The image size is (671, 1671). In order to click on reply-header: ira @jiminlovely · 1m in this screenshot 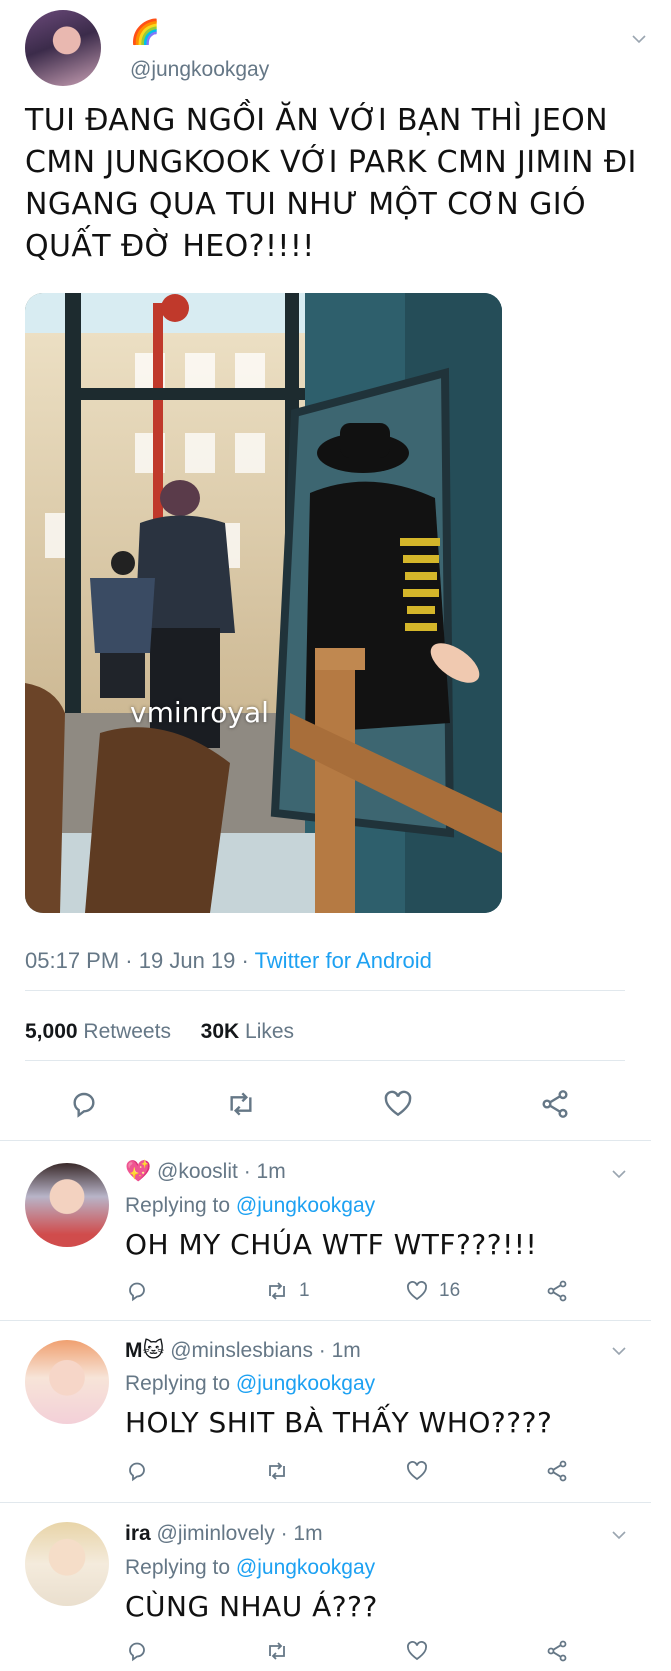, I will do `click(224, 1533)`.